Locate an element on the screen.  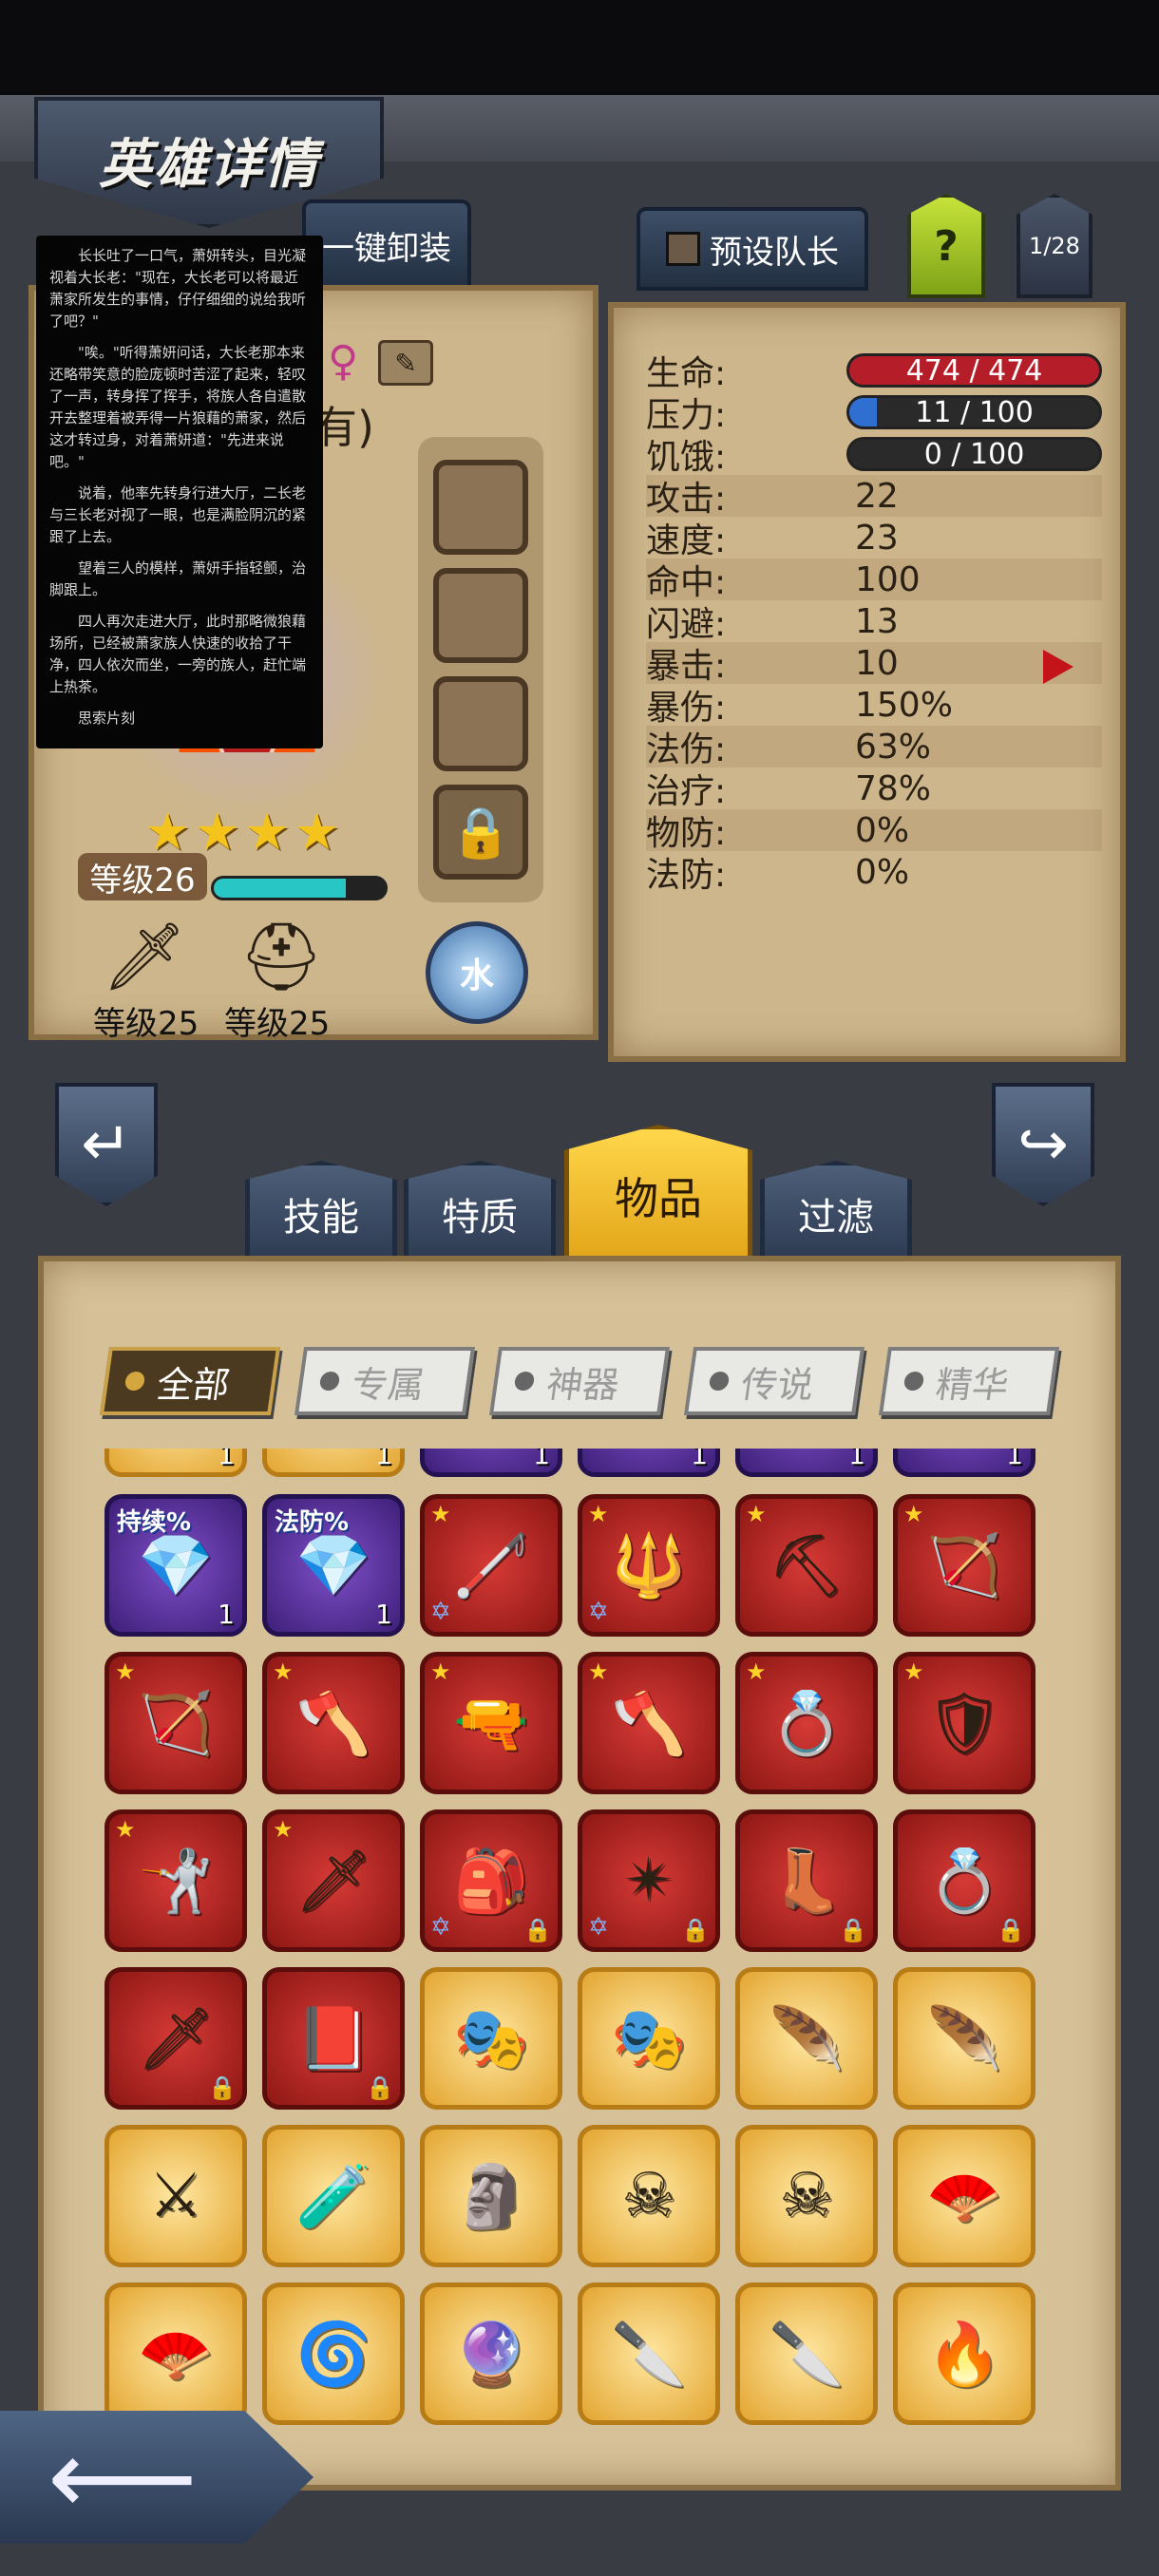
inventory-item: ⚔ is located at coordinates (175, 2196).